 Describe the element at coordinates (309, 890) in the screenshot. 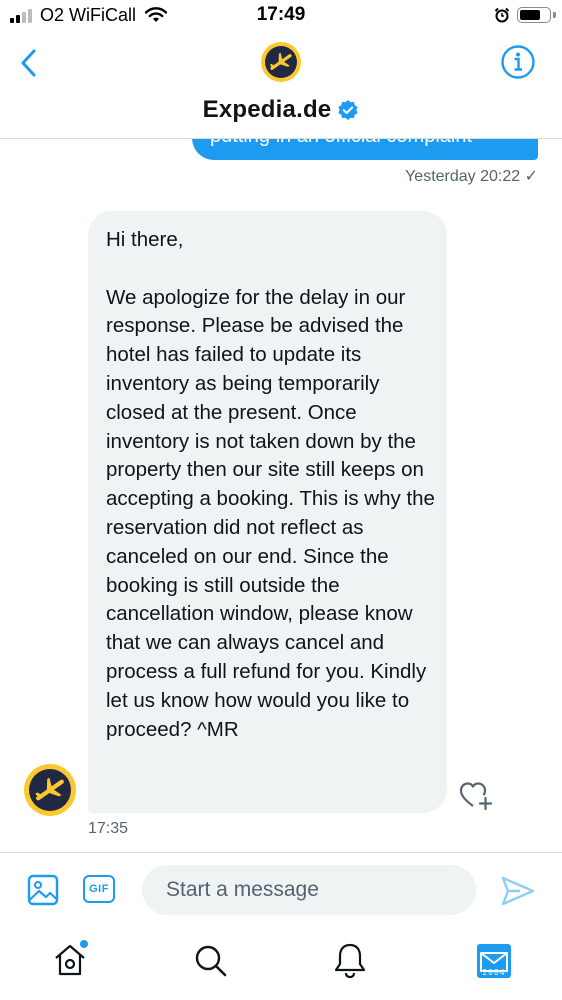

I see `message-input` at that location.